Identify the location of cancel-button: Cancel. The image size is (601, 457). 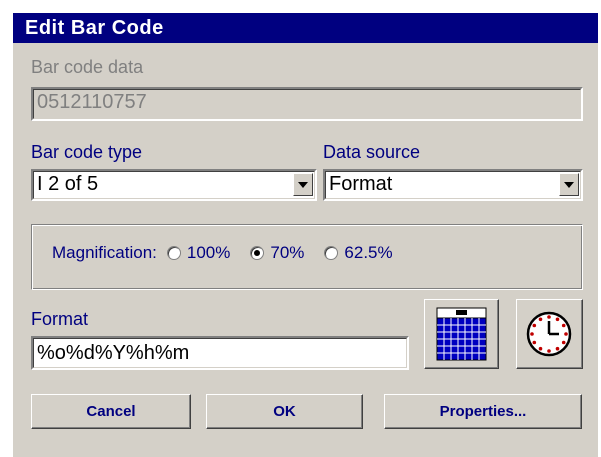
(111, 411).